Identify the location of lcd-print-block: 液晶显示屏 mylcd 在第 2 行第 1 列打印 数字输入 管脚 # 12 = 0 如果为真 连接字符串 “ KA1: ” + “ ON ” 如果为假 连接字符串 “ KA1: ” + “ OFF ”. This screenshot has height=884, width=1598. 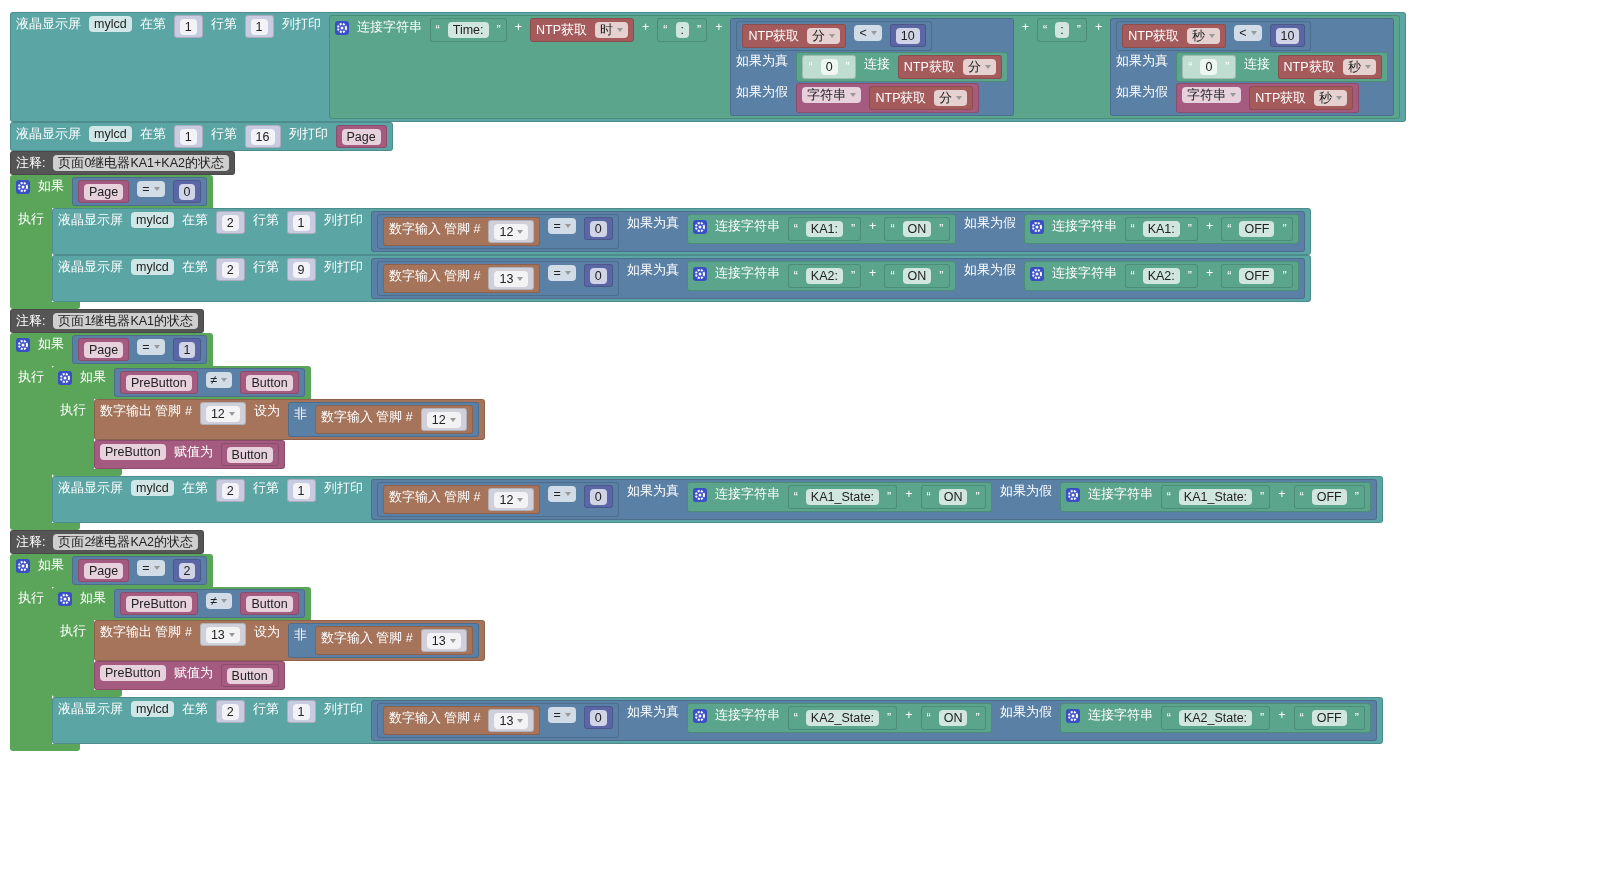
(681, 231).